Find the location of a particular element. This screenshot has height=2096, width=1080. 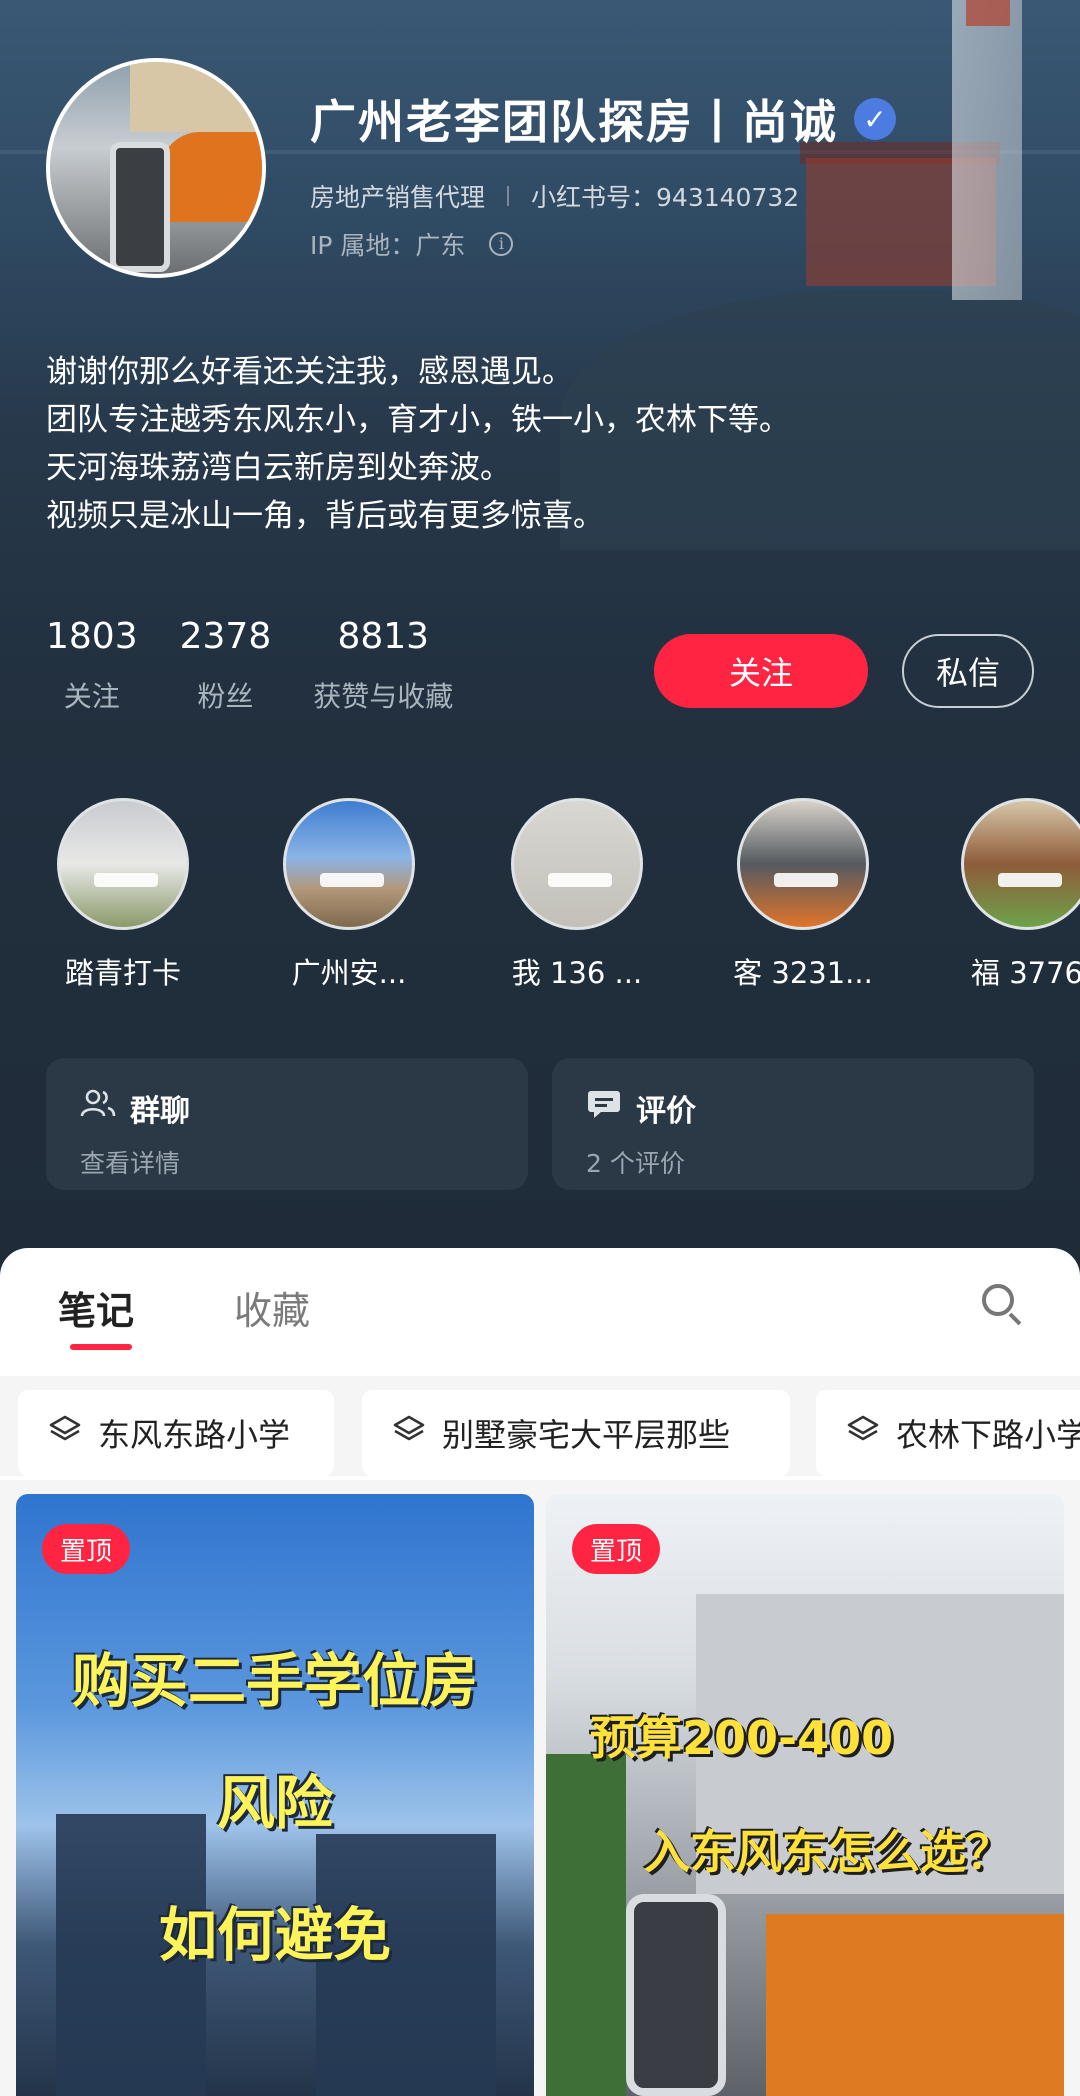

meta-divider is located at coordinates (508, 196).